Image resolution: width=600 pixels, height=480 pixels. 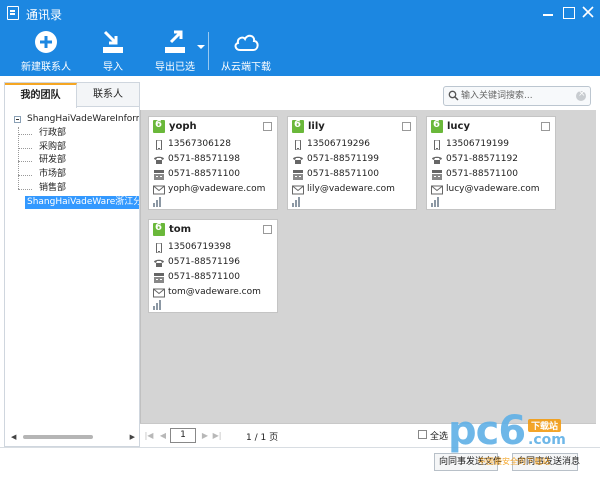 I want to click on search-box, so click(x=517, y=96).